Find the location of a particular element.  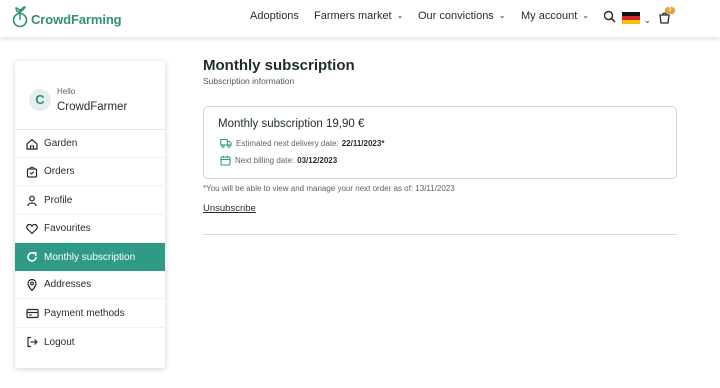

user-summary: C Hello CrowdFarmer is located at coordinates (90, 95).